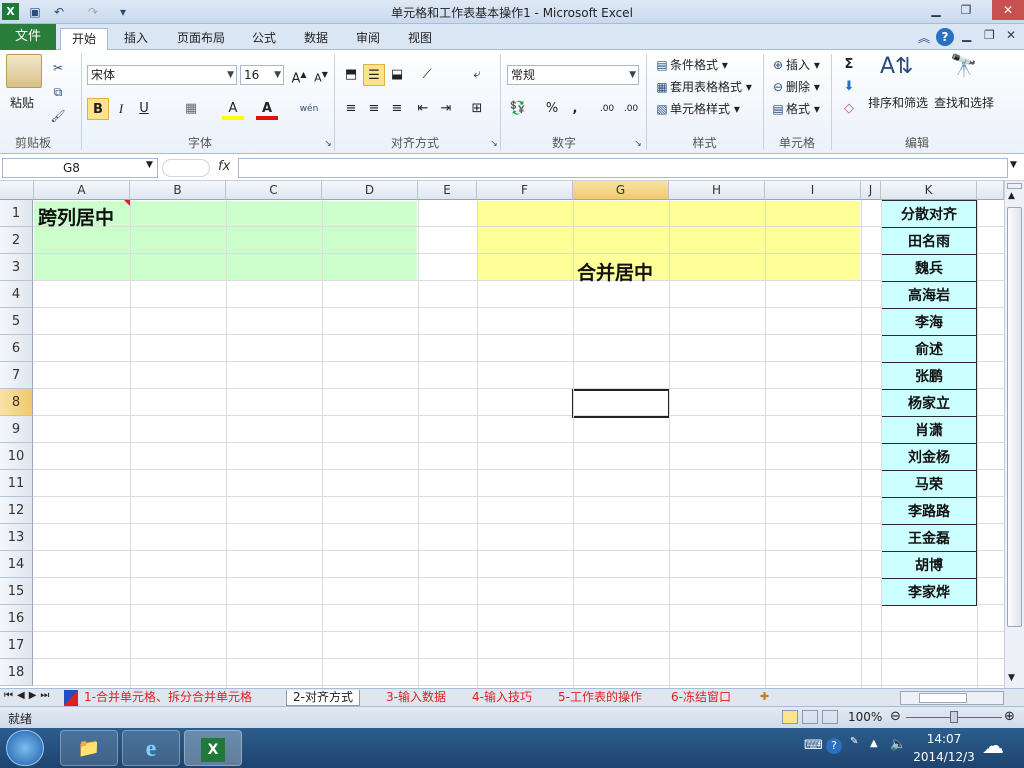  Describe the element at coordinates (929, 511) in the screenshot. I see `cell-k12: 李路路` at that location.